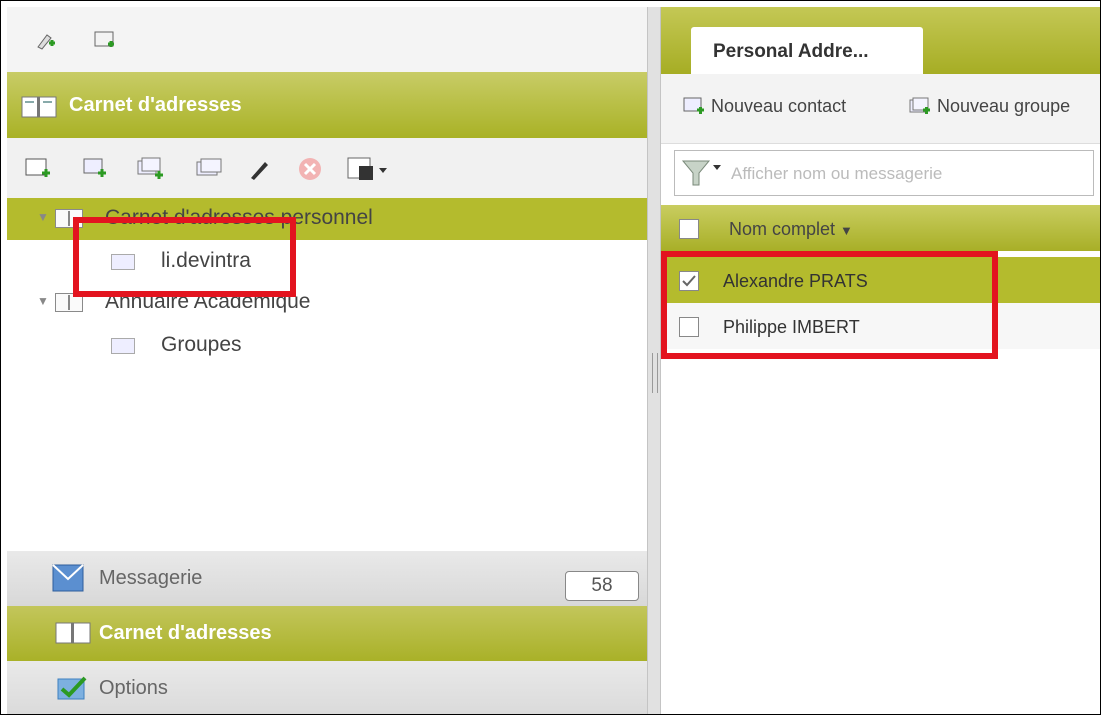 Image resolution: width=1101 pixels, height=715 pixels. What do you see at coordinates (602, 586) in the screenshot?
I see `unread-count-badge: 58` at bounding box center [602, 586].